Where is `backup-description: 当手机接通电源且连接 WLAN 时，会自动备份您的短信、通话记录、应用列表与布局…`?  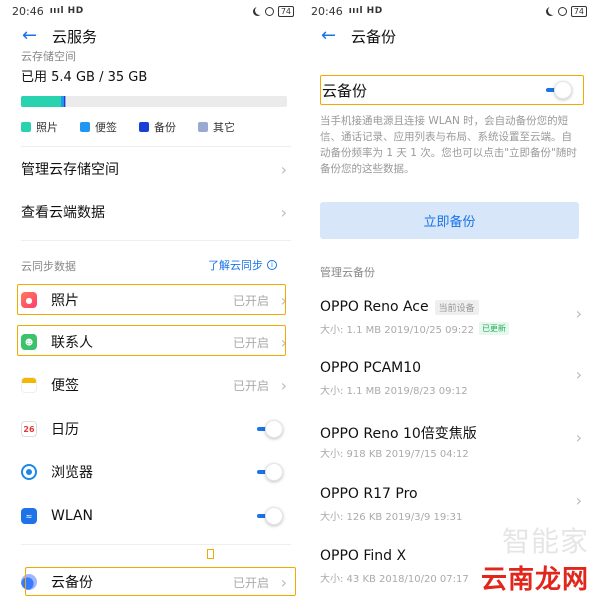
backup-description: 当手机接通电源且连接 WLAN 时，会自动备份您的短信、通话记录、应用列表与布局… is located at coordinates (448, 145).